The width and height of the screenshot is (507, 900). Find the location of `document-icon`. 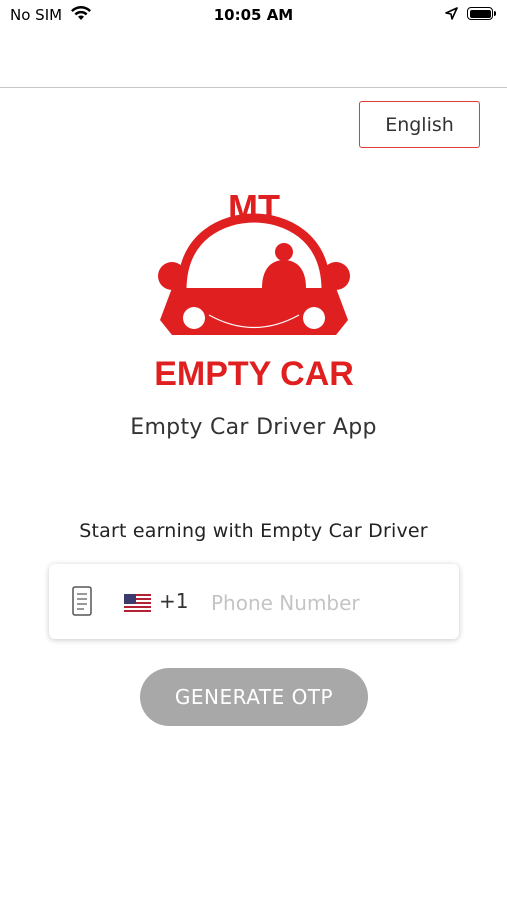

document-icon is located at coordinates (82, 601).